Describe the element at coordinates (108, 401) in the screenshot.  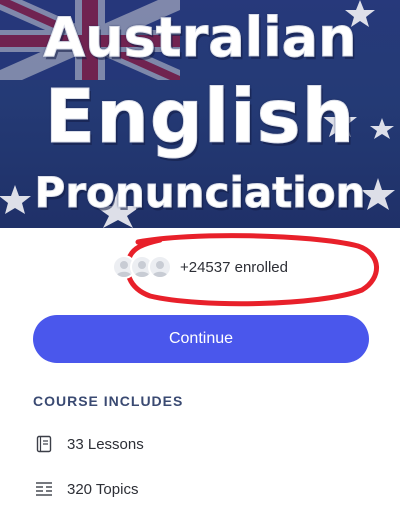
I see `course-includes-heading: COURSE INCLUDES` at that location.